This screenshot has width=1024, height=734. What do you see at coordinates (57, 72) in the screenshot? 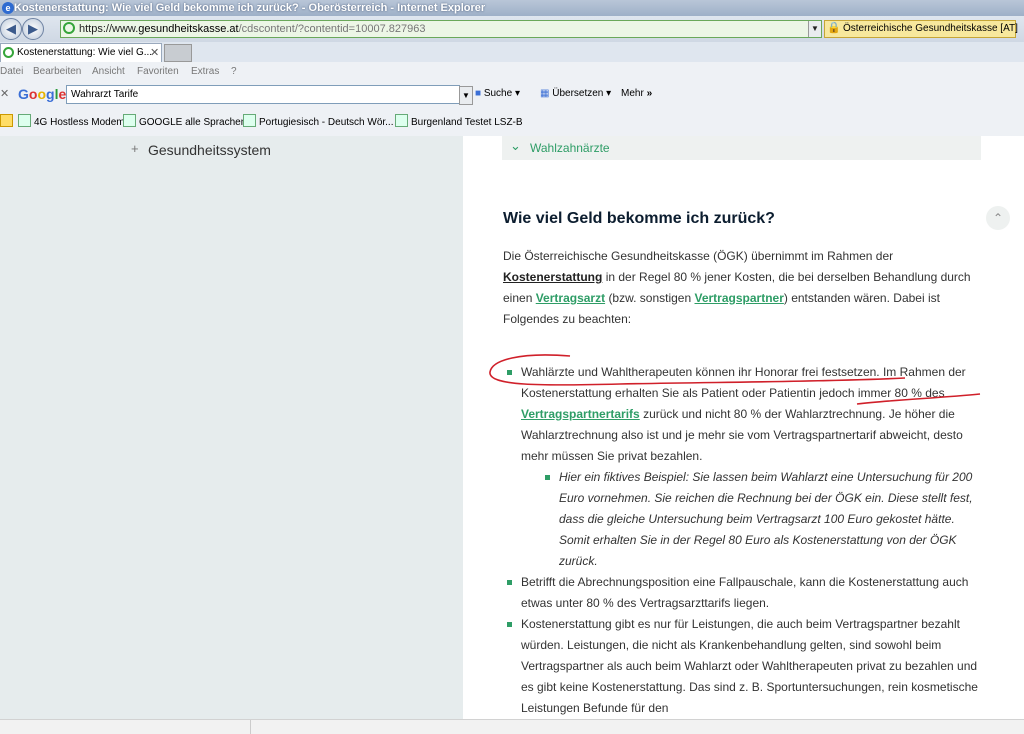
I see `menu-bearbeiten: Bearbeiten` at bounding box center [57, 72].